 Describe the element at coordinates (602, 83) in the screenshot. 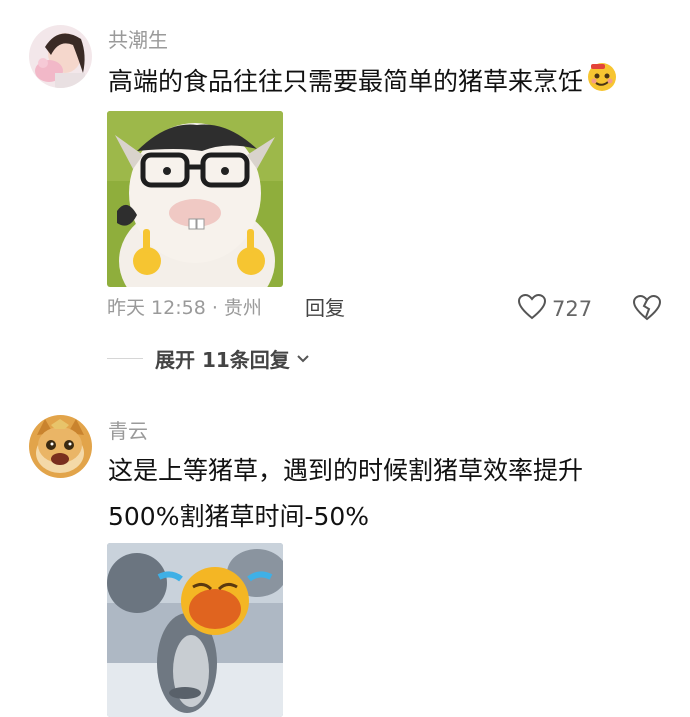

I see `smirk-face-emoji-icon` at that location.